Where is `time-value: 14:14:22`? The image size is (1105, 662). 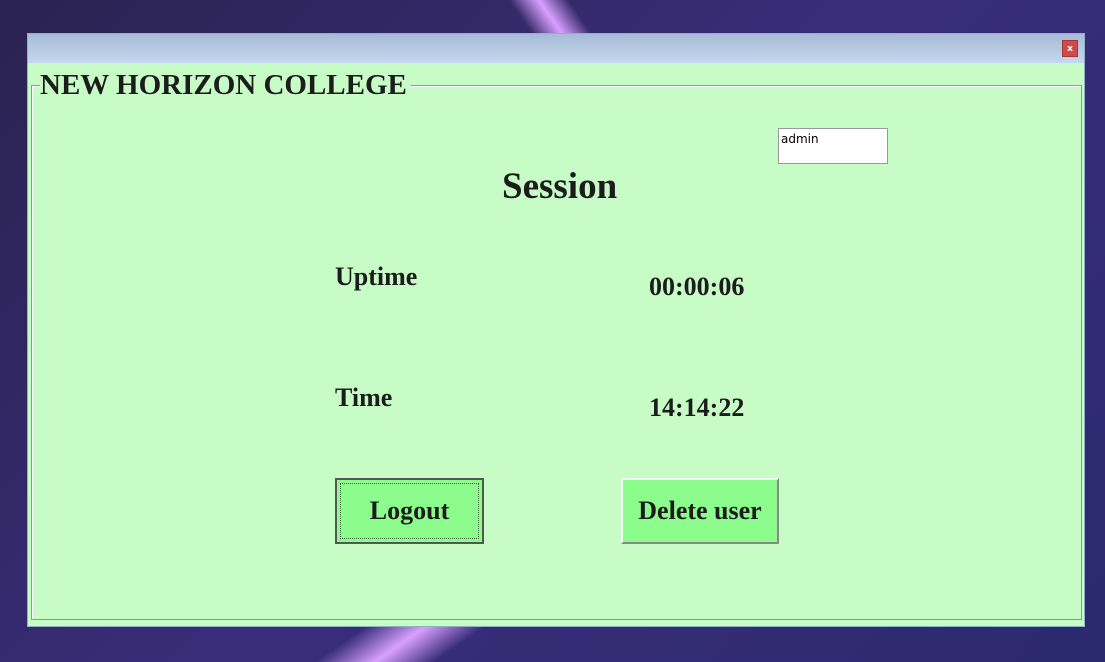
time-value: 14:14:22 is located at coordinates (697, 407).